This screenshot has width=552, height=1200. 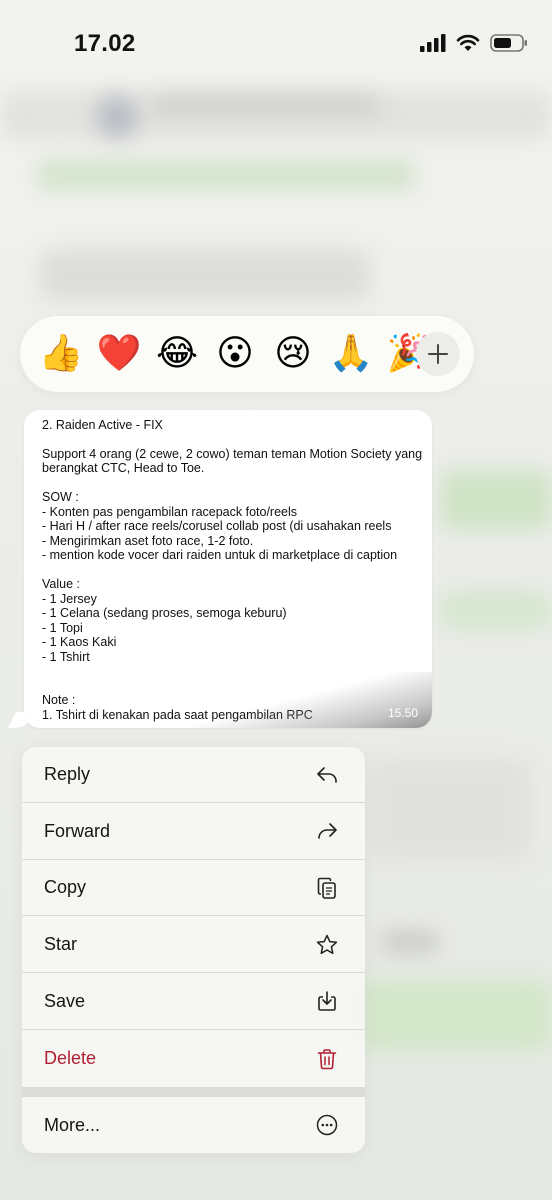 I want to click on reaction-crying: 😢, so click(x=293, y=354).